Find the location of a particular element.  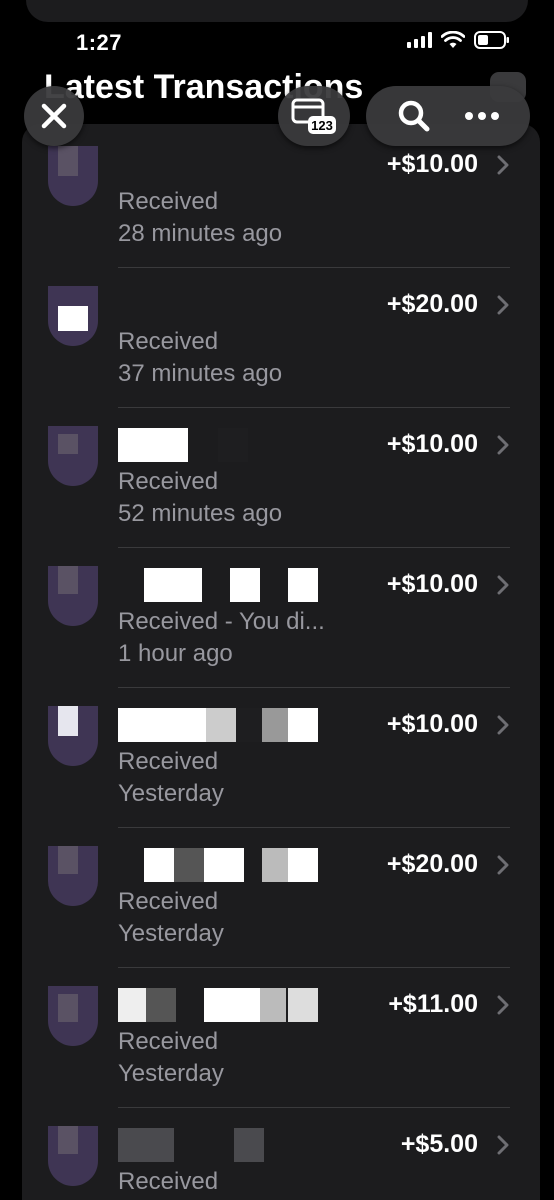

close-button is located at coordinates (54, 116).